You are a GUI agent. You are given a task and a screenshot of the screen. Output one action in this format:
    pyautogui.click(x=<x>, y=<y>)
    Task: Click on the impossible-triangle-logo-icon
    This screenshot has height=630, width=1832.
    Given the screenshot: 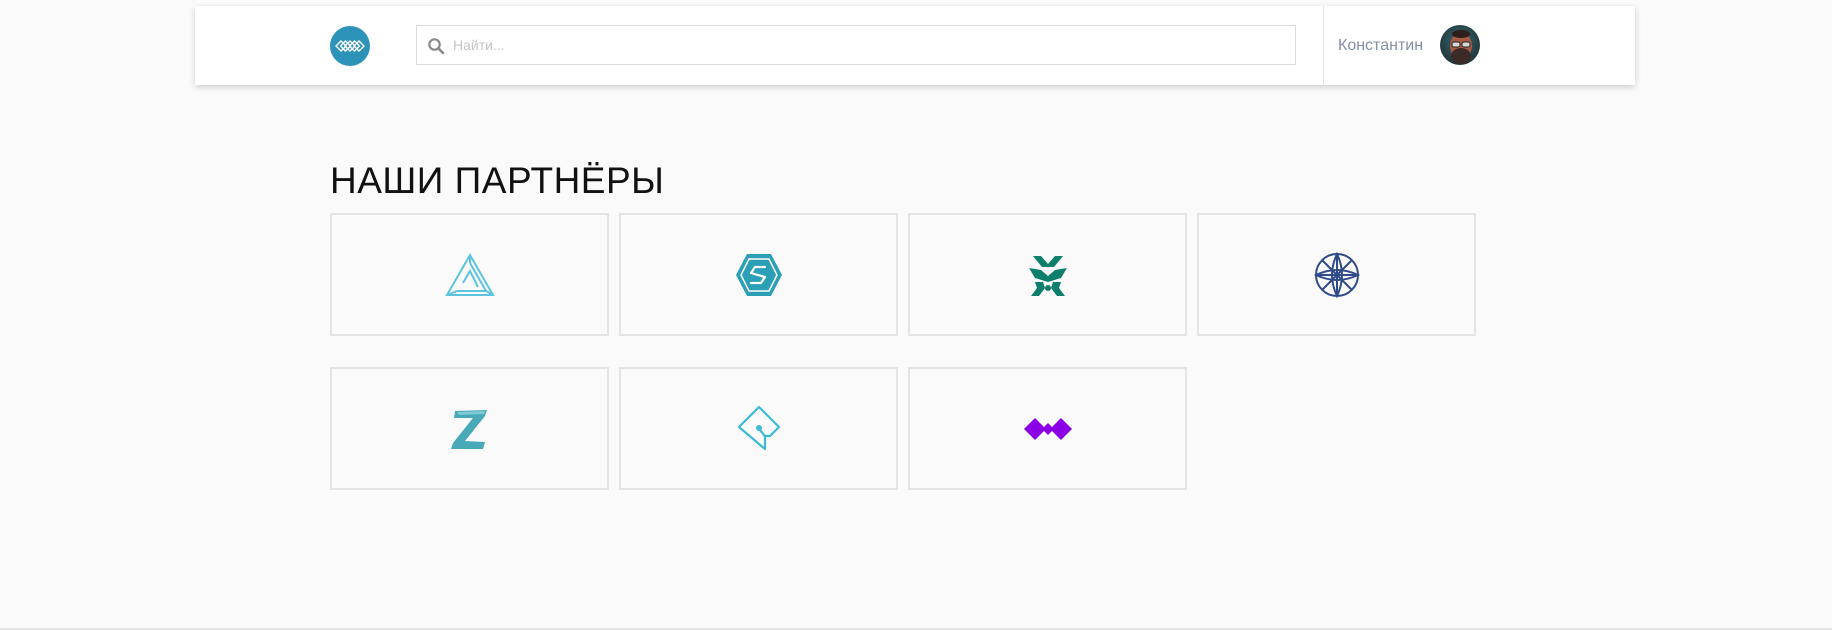 What is the action you would take?
    pyautogui.click(x=469, y=274)
    